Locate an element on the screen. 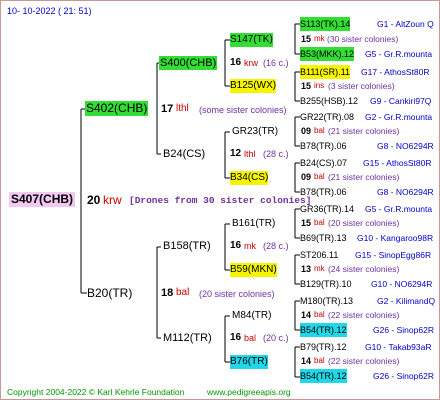 The height and width of the screenshot is (400, 440). gen4-queen-ref: G10 - NO6294R is located at coordinates (402, 284).